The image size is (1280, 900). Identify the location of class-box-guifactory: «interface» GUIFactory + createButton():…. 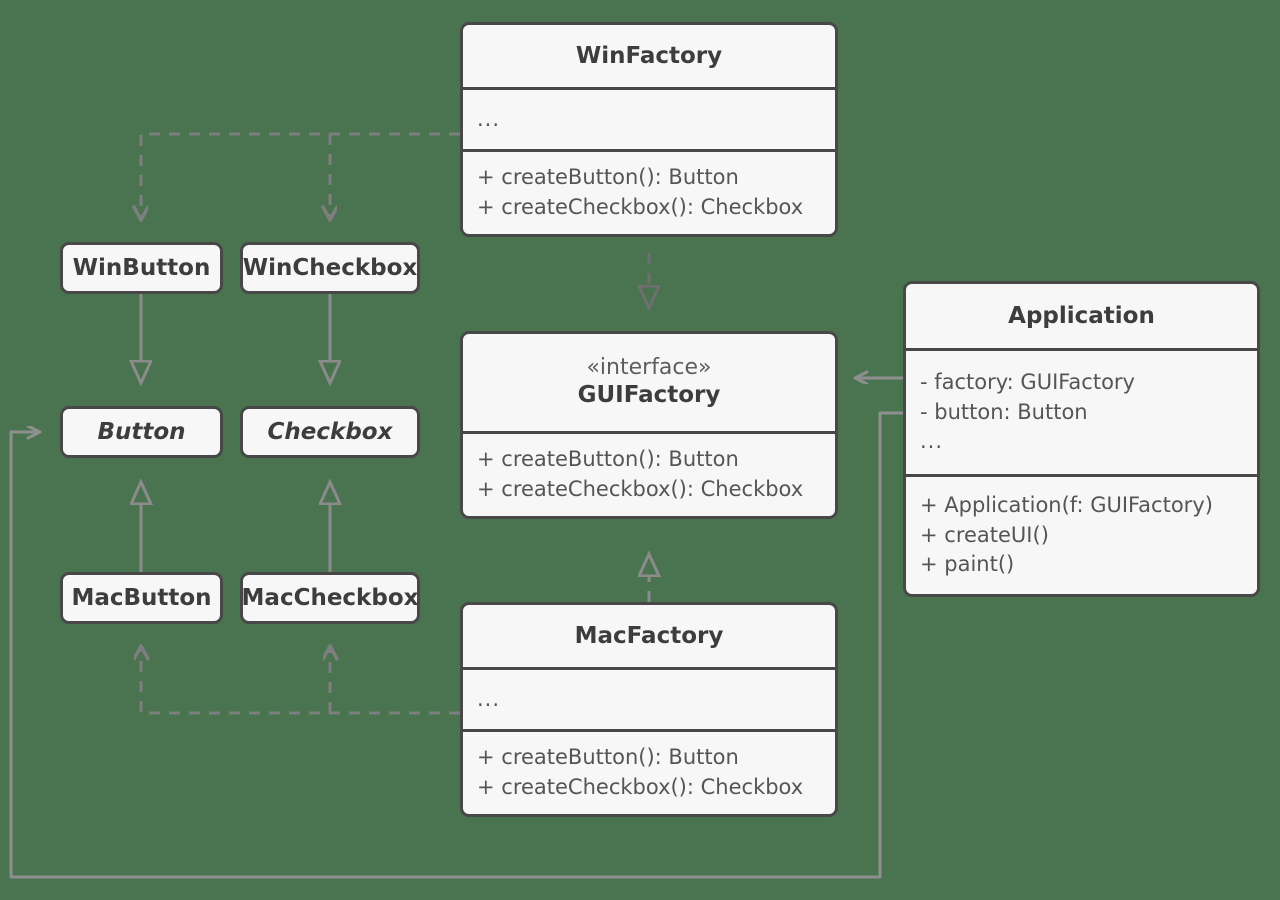
(649, 425).